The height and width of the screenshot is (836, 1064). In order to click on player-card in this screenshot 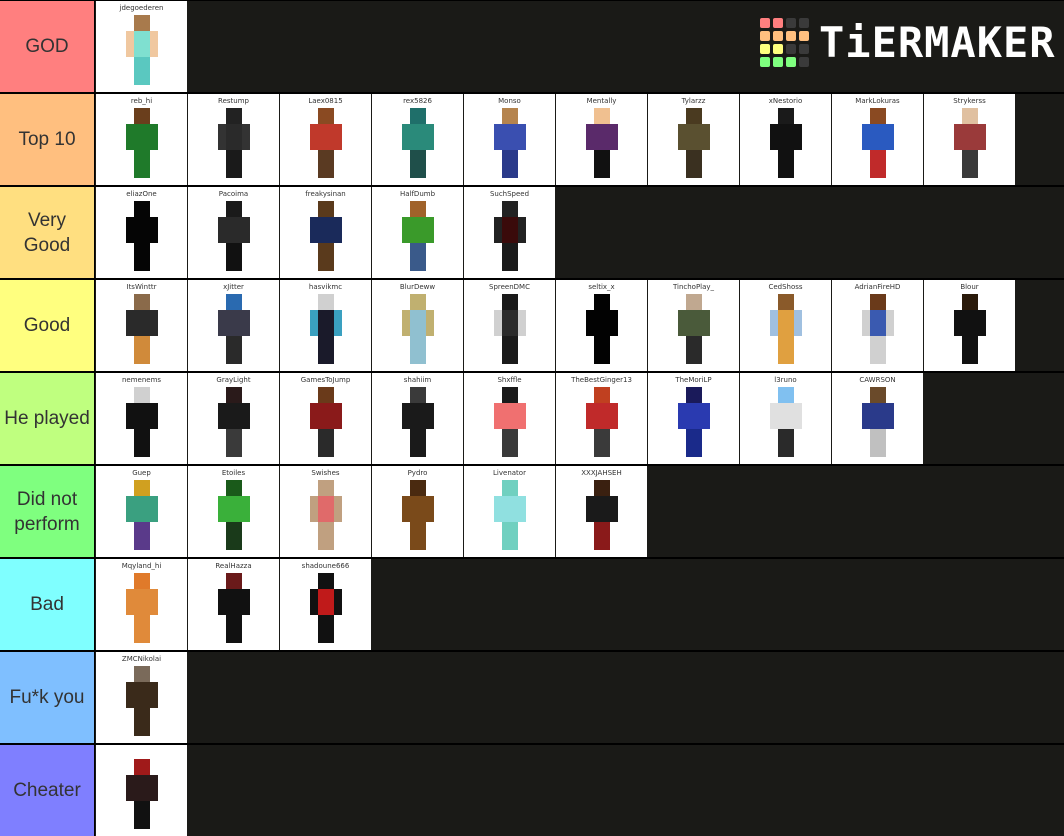, I will do `click(141, 790)`.